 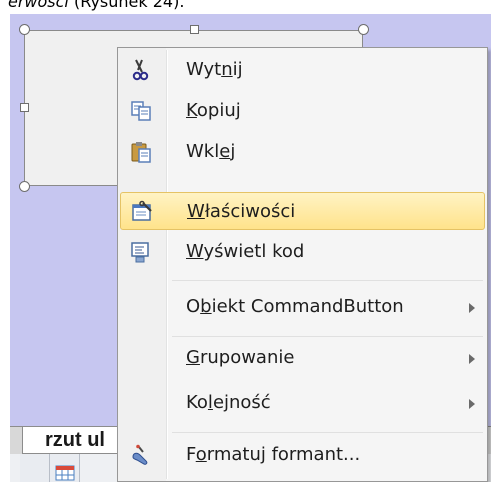 What do you see at coordinates (295, 306) in the screenshot?
I see `menu-item-label: Obiekt CommandButton` at bounding box center [295, 306].